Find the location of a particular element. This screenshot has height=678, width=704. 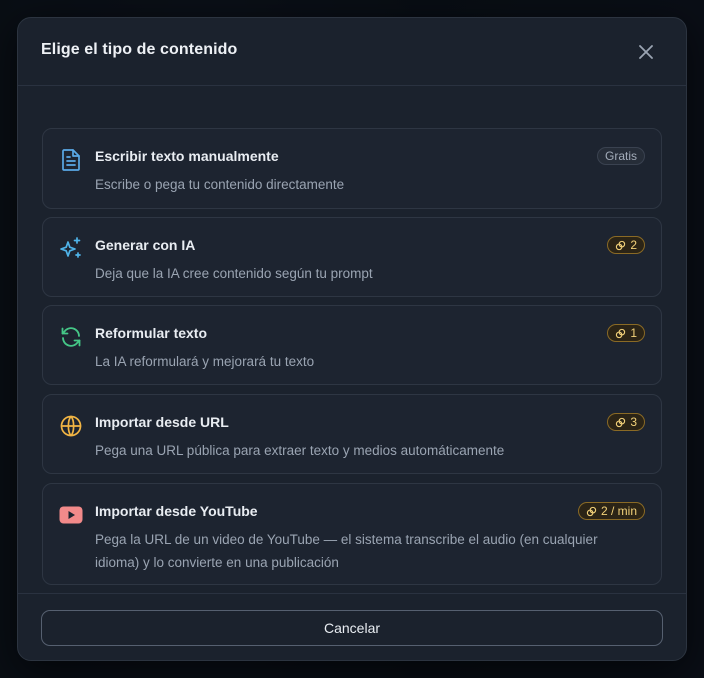

option-description: Escribe o pega tu contenido directamente is located at coordinates (220, 184).